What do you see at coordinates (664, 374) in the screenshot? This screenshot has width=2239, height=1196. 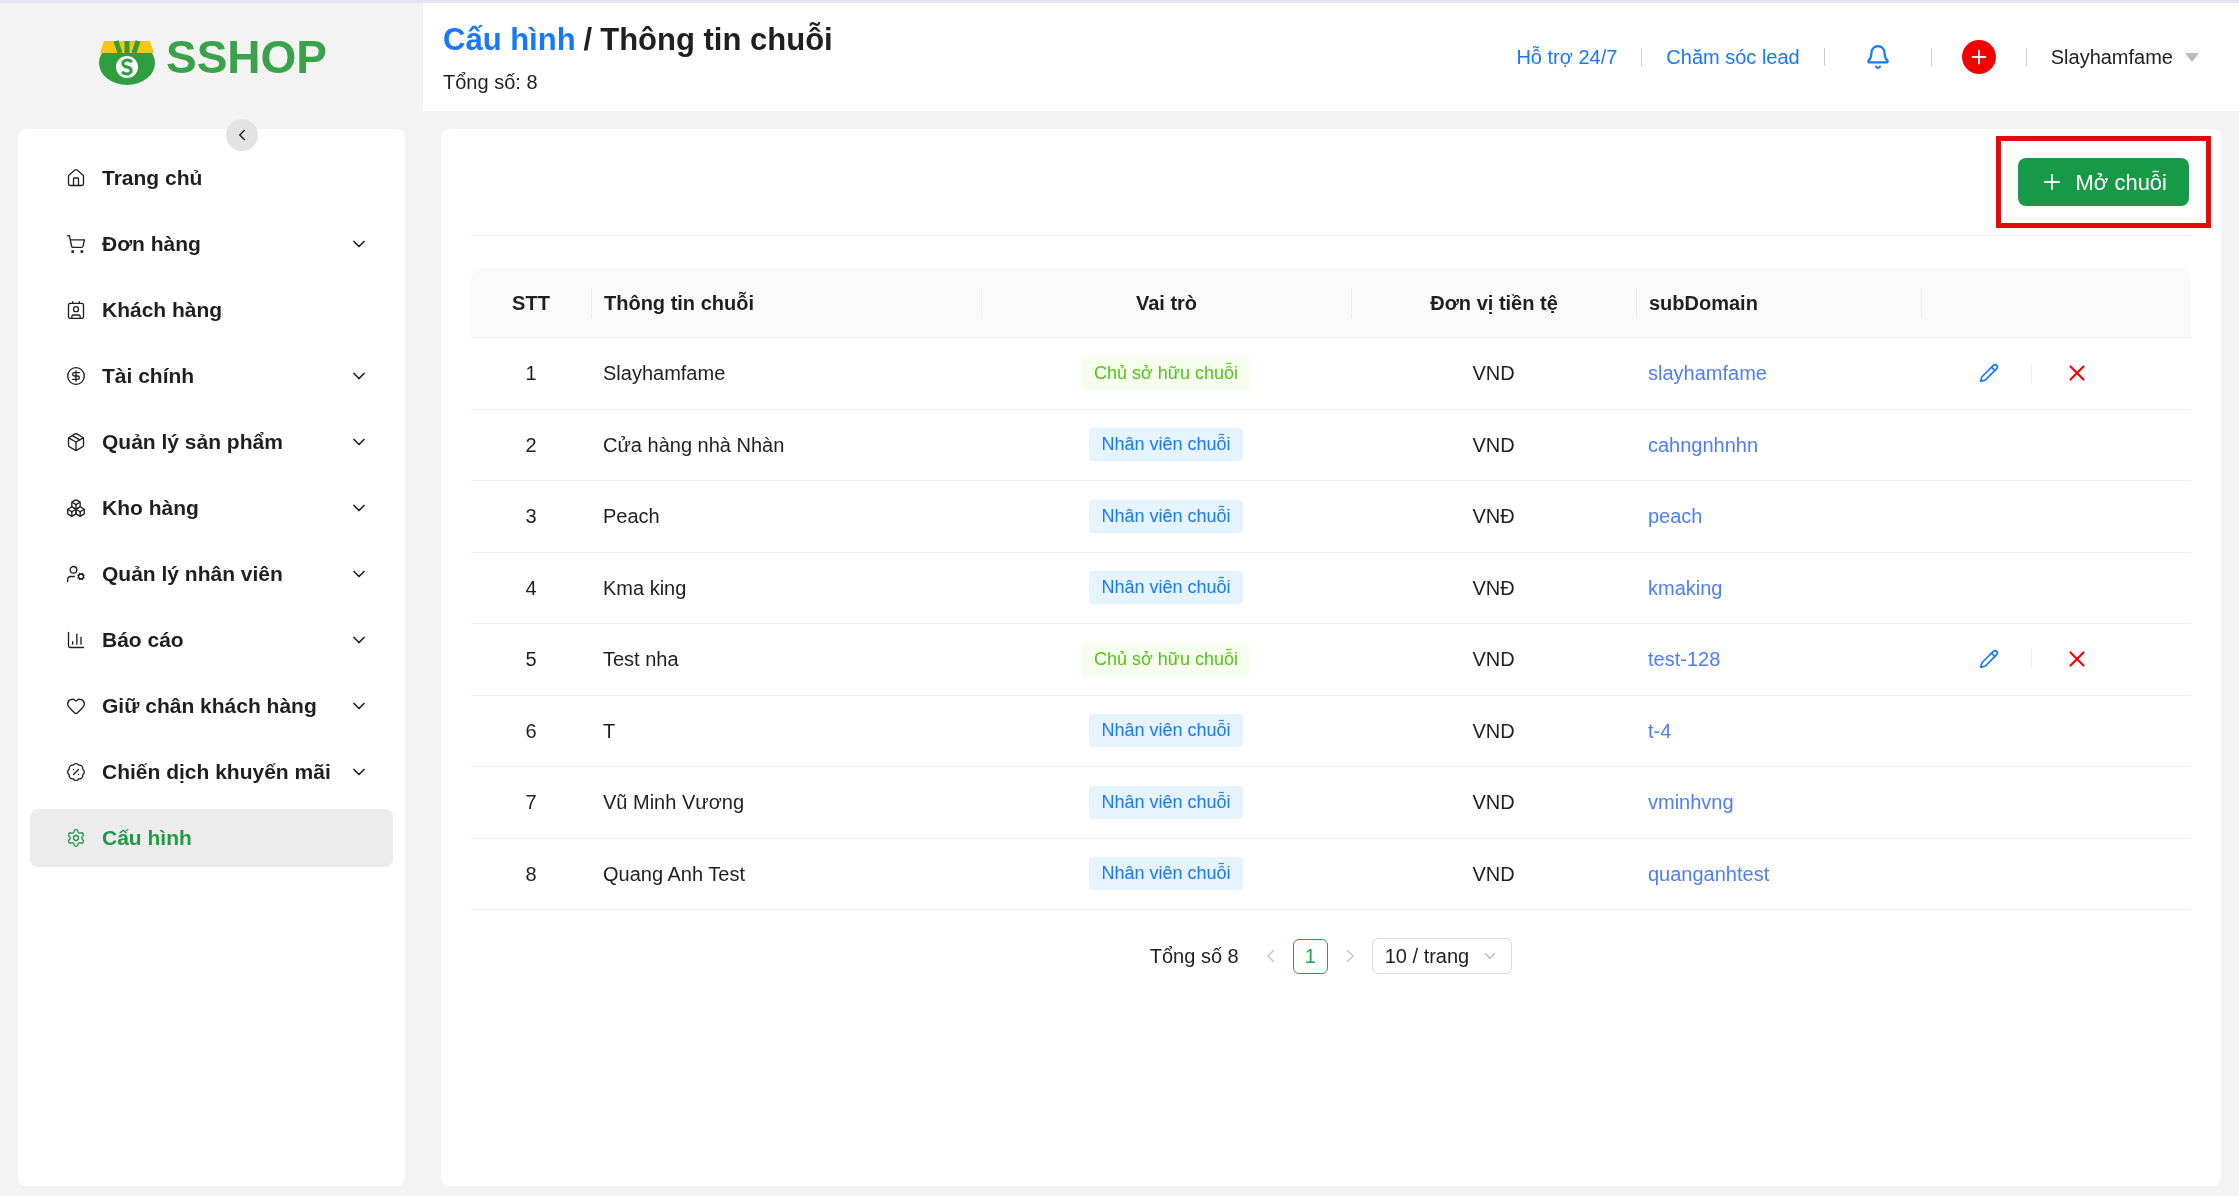 I see `table-cell-text: Slayhamfame` at bounding box center [664, 374].